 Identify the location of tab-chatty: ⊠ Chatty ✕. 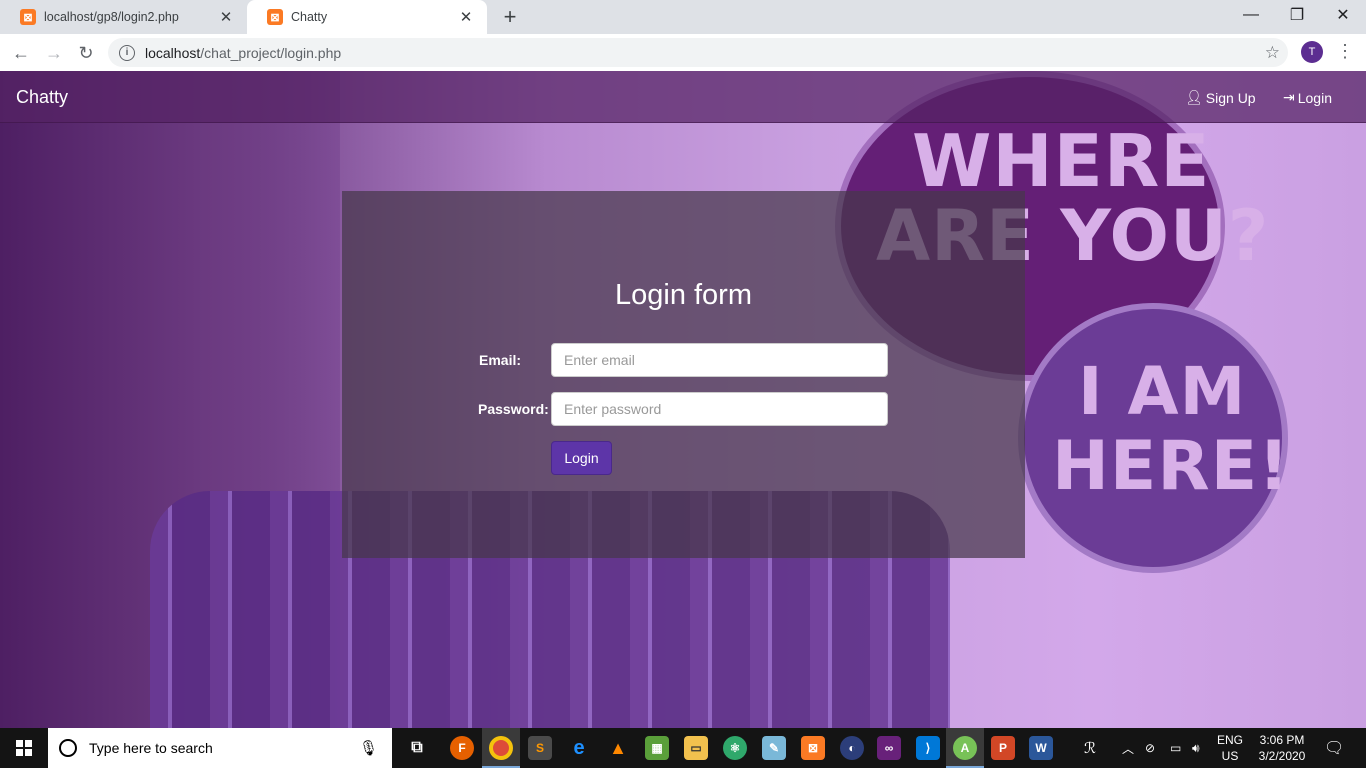
(367, 17).